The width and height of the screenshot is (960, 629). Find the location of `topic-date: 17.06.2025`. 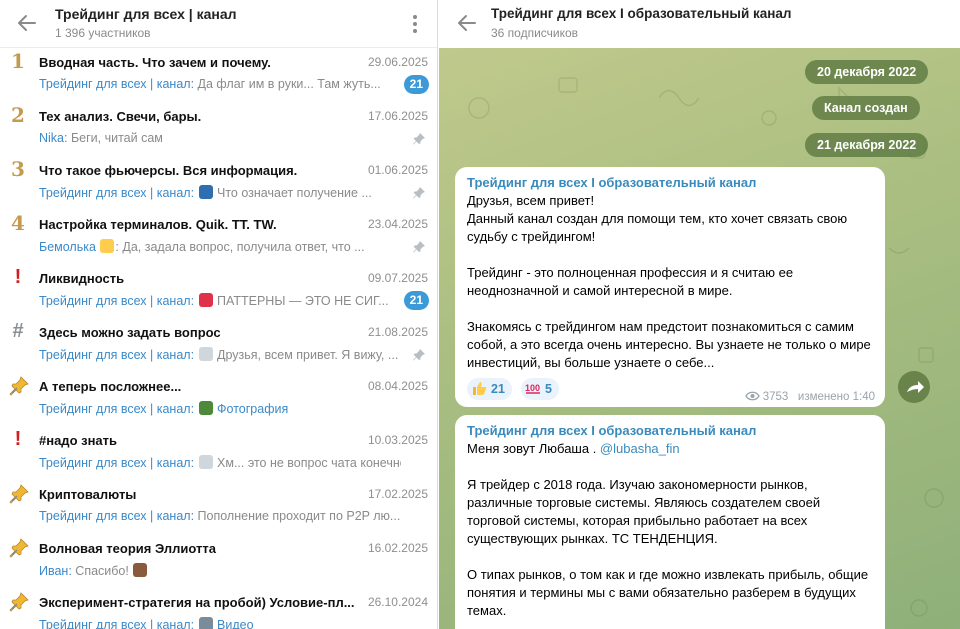

topic-date: 17.06.2025 is located at coordinates (397, 116).